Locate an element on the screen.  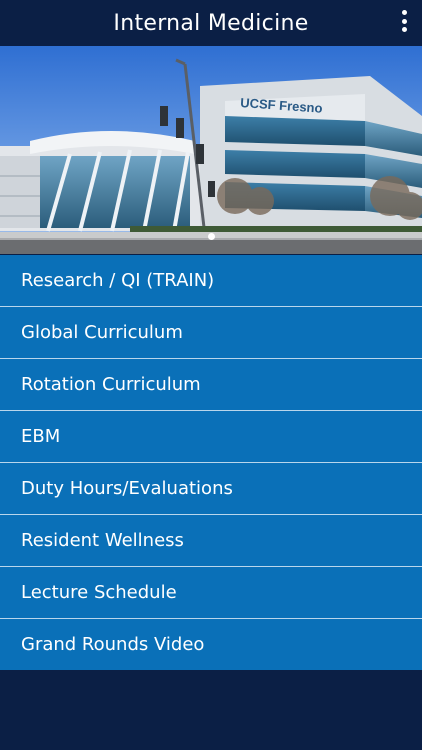
menu-item-grand-rounds-video: Grand Rounds Video is located at coordinates (211, 644).